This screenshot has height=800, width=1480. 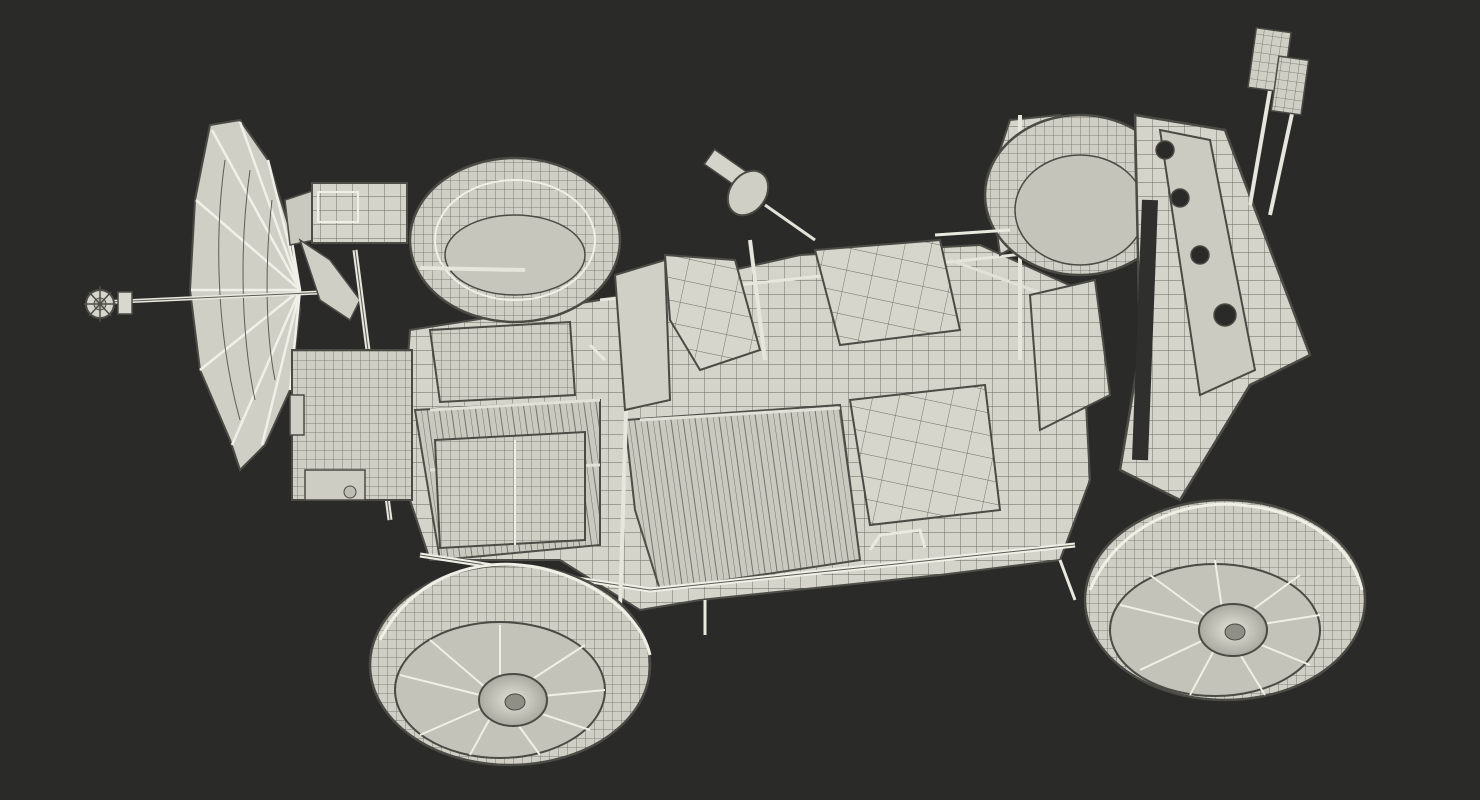 I want to click on front-electronics-box, so click(x=351, y=425).